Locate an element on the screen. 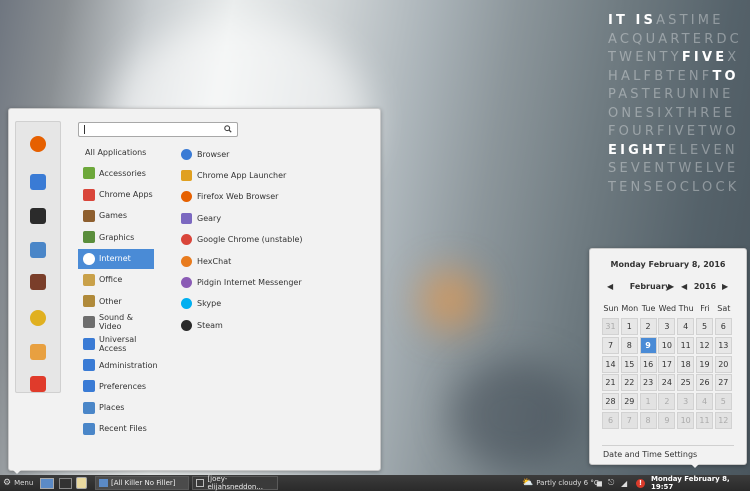  tray-network: ◼ is located at coordinates (599, 483).